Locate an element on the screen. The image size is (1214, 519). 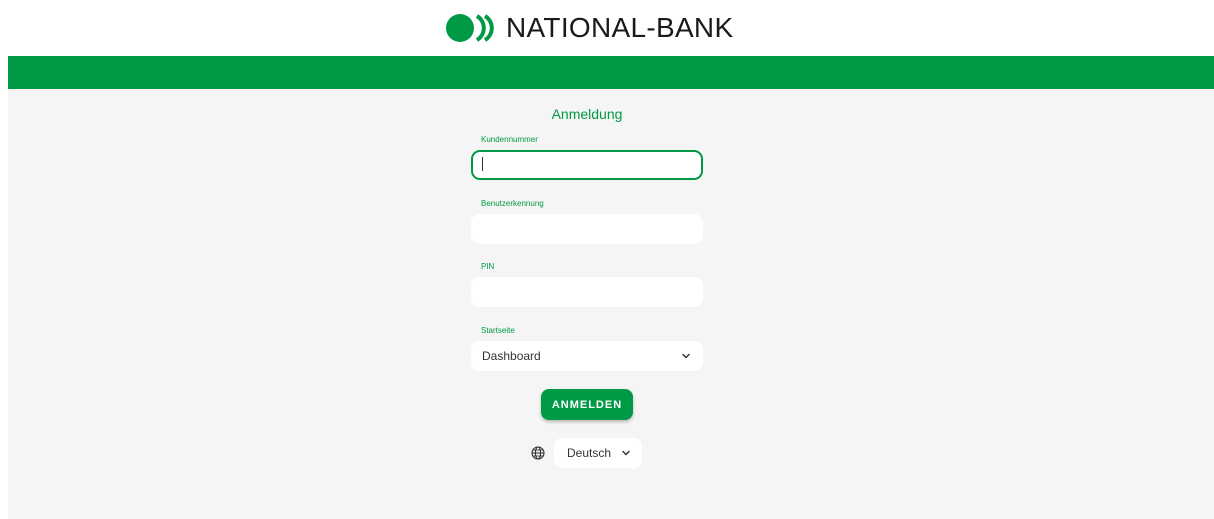
pin-label: PIN is located at coordinates (488, 266).